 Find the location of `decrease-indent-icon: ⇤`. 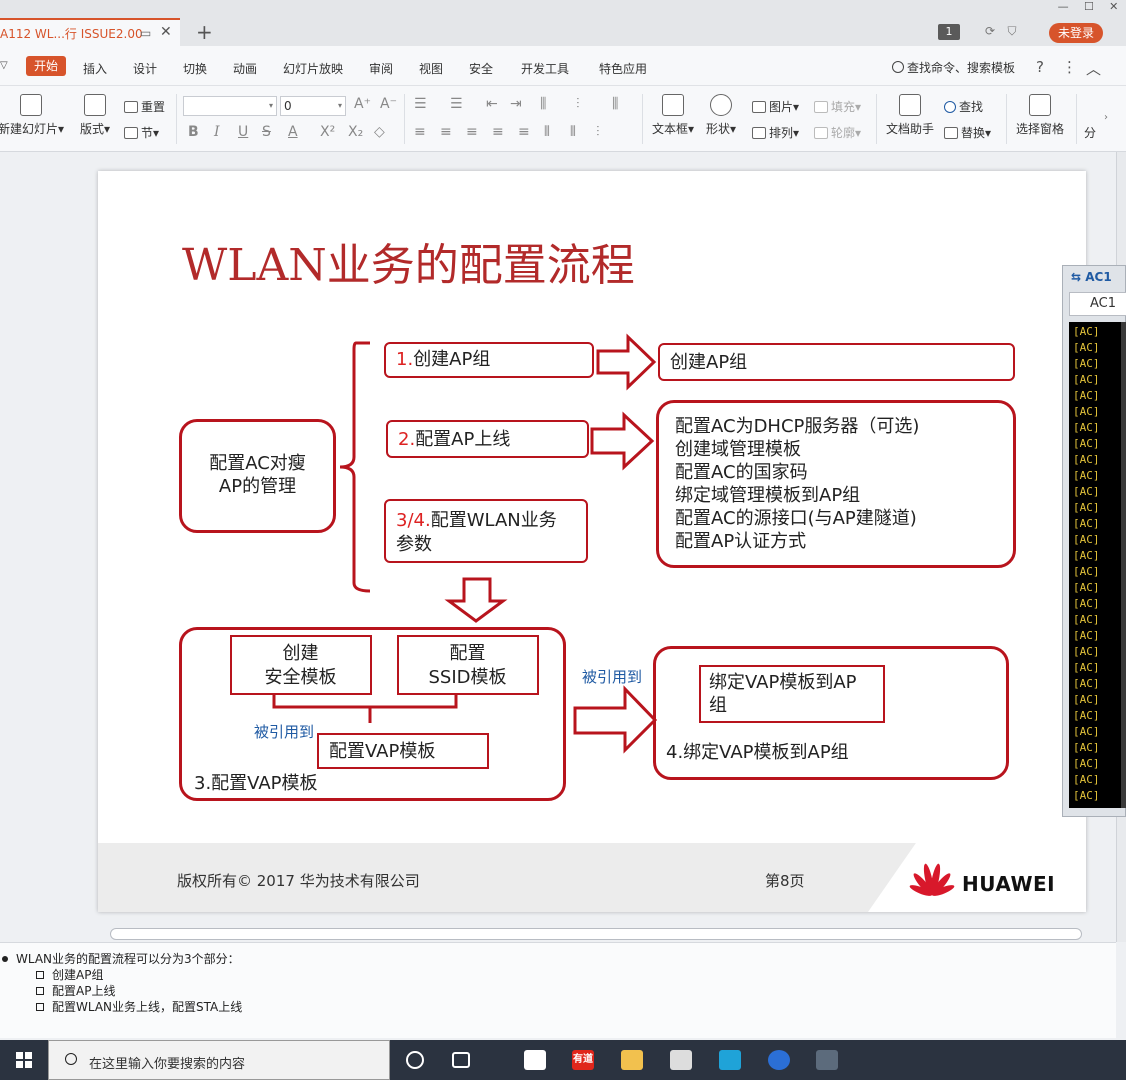

decrease-indent-icon: ⇤ is located at coordinates (492, 104).